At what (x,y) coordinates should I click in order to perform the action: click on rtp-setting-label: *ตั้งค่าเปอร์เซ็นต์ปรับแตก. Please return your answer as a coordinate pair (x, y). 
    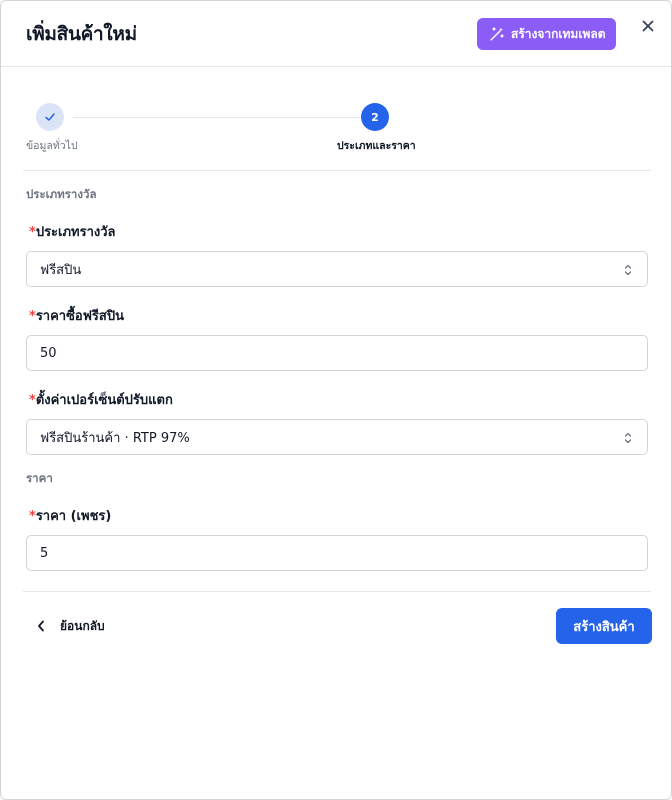
    Looking at the image, I should click on (101, 399).